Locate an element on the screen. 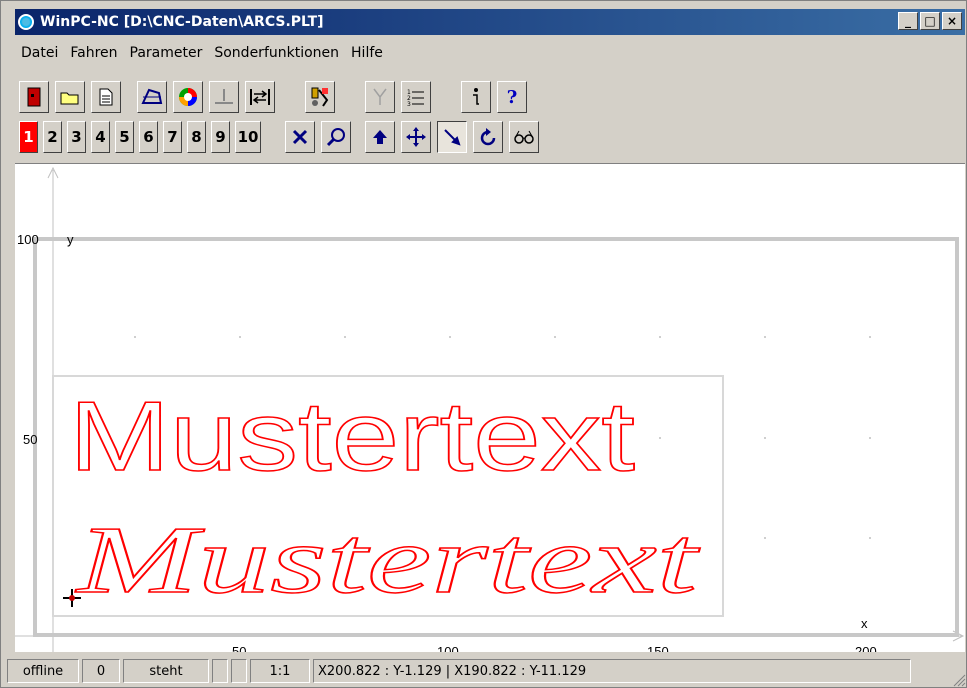 Image resolution: width=967 pixels, height=688 pixels. layer-button-4: 4 is located at coordinates (100, 137).